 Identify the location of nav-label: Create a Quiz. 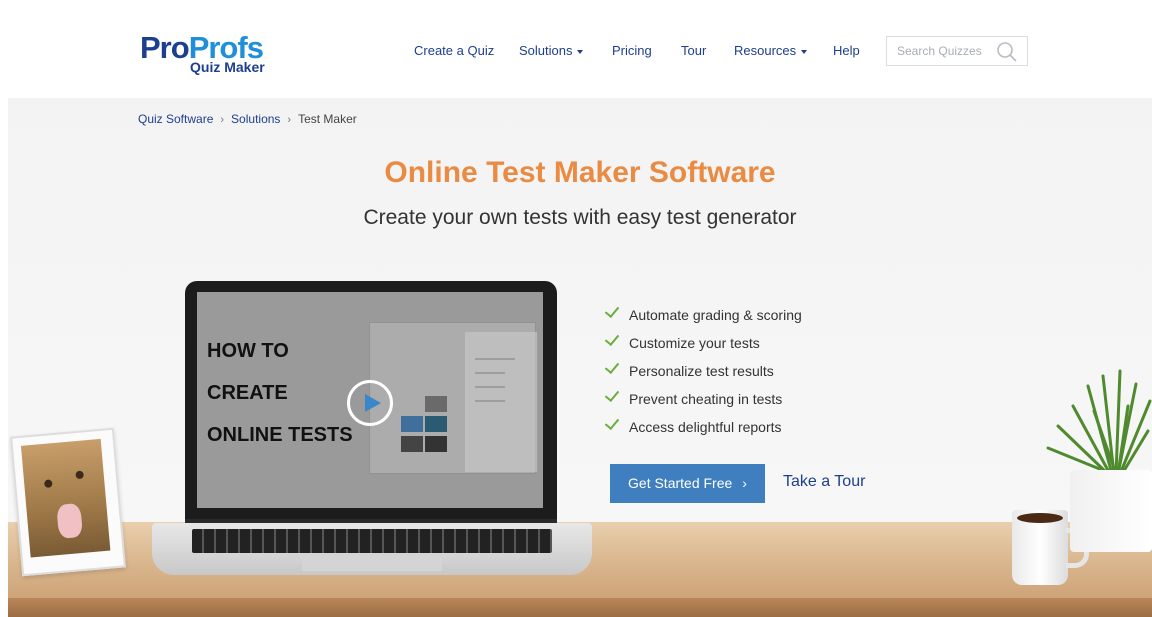
(454, 50).